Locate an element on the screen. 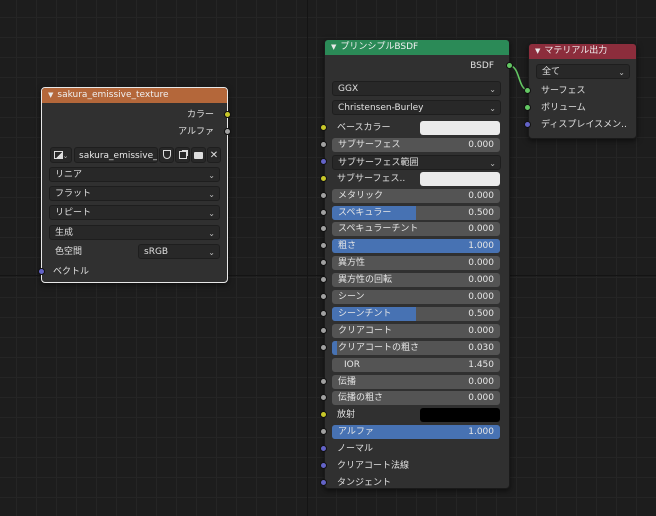 The width and height of the screenshot is (656, 516). input-displacement-label: ディスプレイスメン.. is located at coordinates (584, 125).